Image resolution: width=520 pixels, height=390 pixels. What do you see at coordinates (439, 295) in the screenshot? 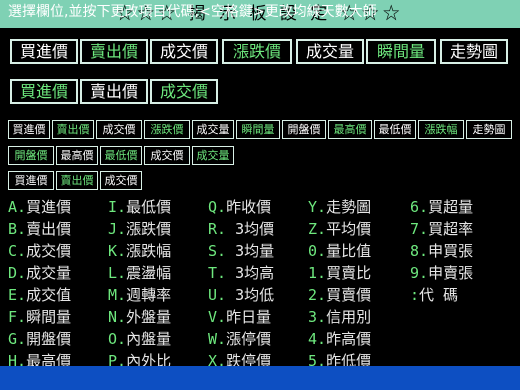
I see `option-label: 代 碼` at bounding box center [439, 295].